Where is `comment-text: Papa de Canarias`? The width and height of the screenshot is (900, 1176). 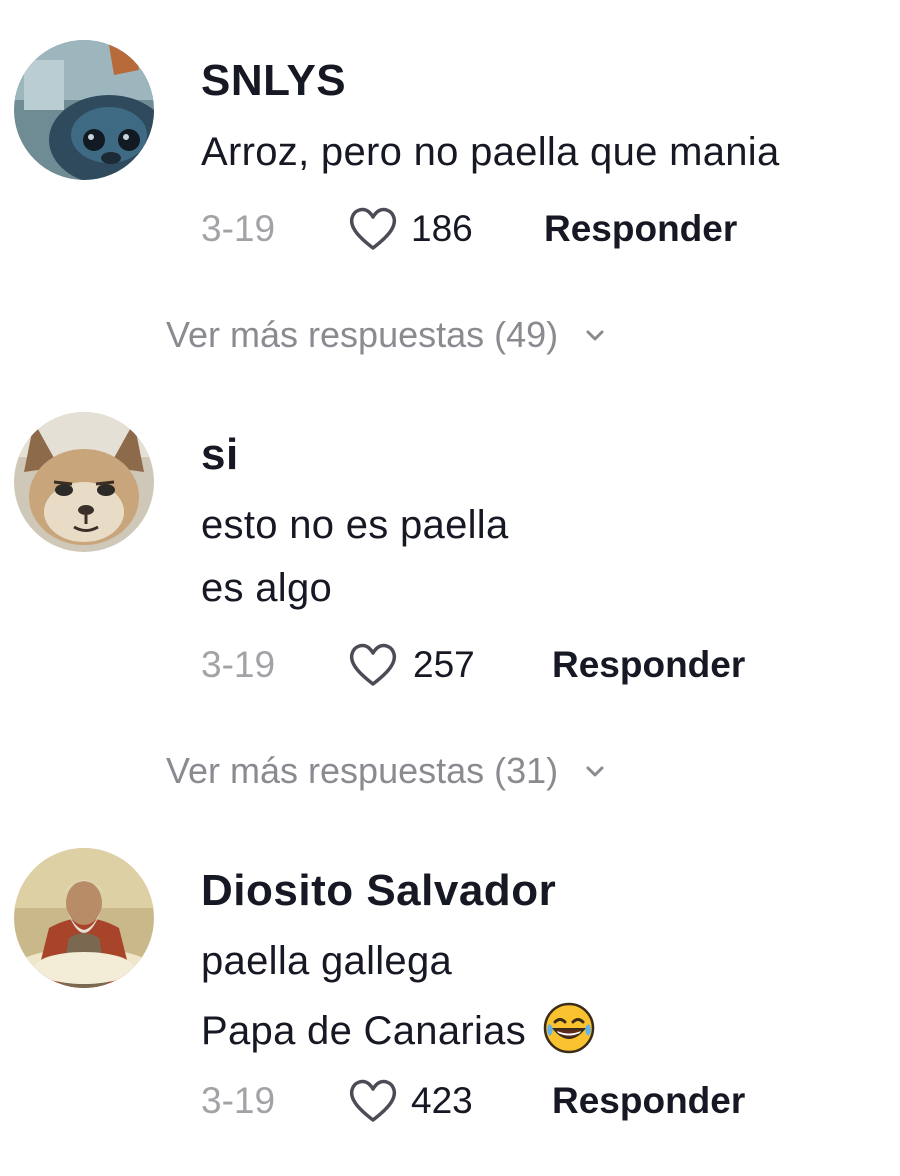 comment-text: Papa de Canarias is located at coordinates (398, 1028).